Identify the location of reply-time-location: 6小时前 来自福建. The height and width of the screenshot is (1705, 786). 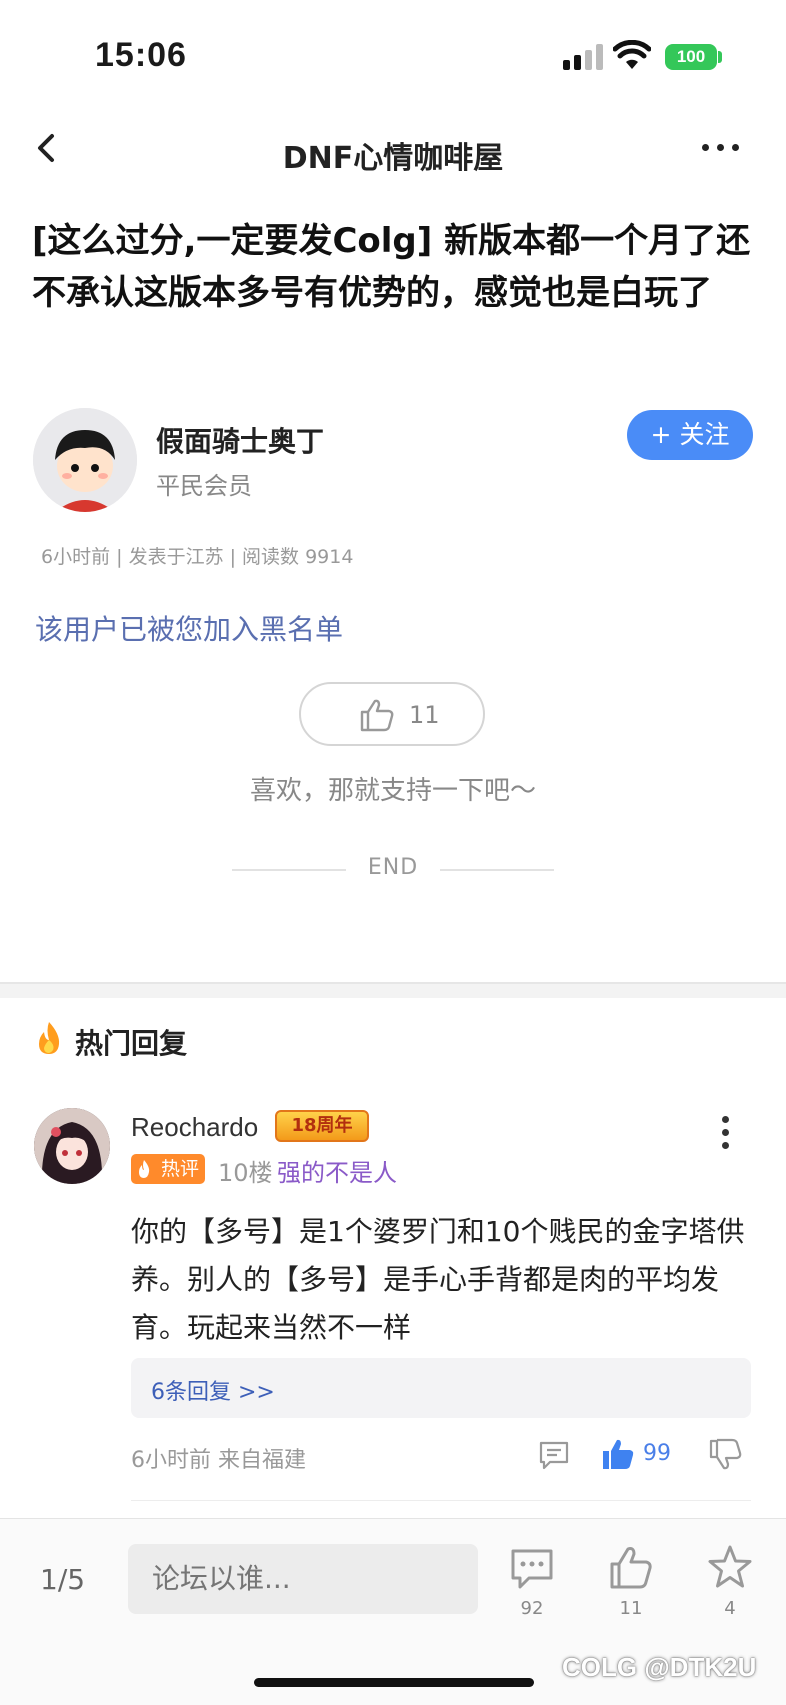
(218, 1460).